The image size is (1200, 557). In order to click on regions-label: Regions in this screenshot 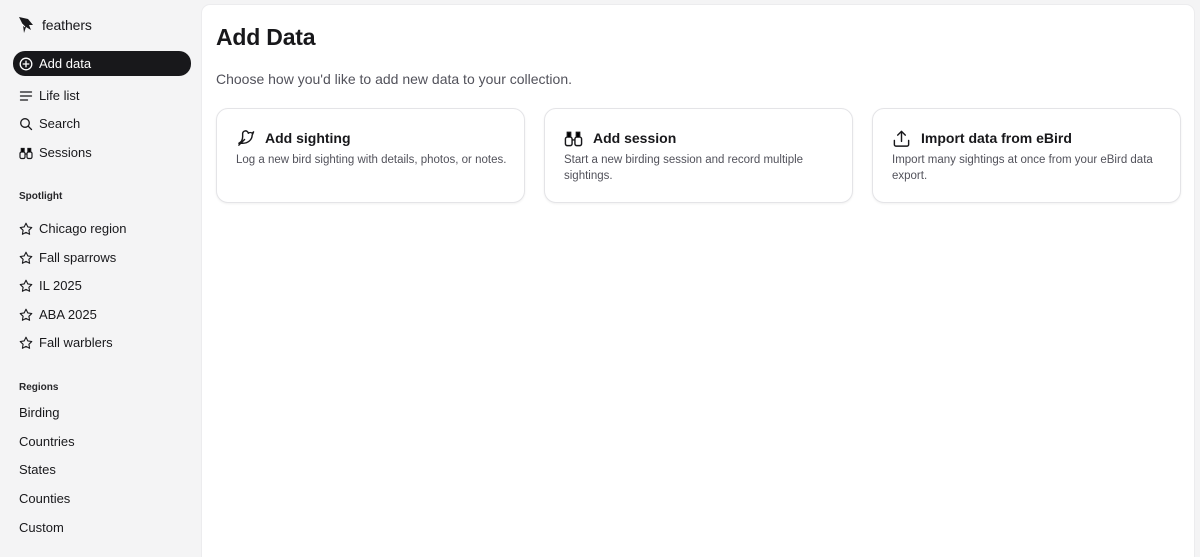, I will do `click(39, 387)`.